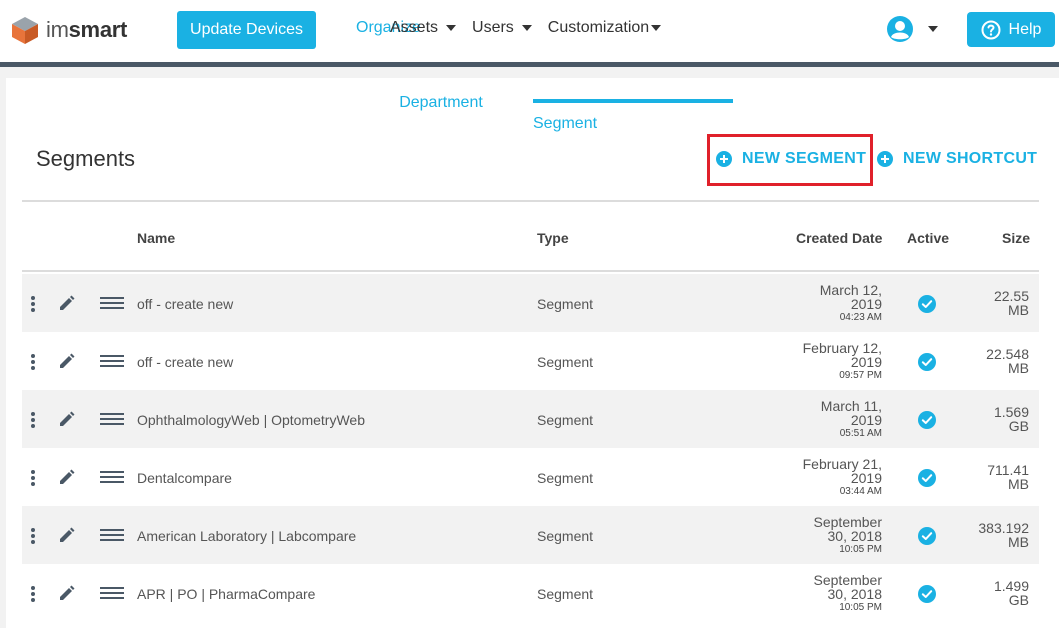  What do you see at coordinates (860, 433) in the screenshot?
I see `row-time: 05:51 AM` at bounding box center [860, 433].